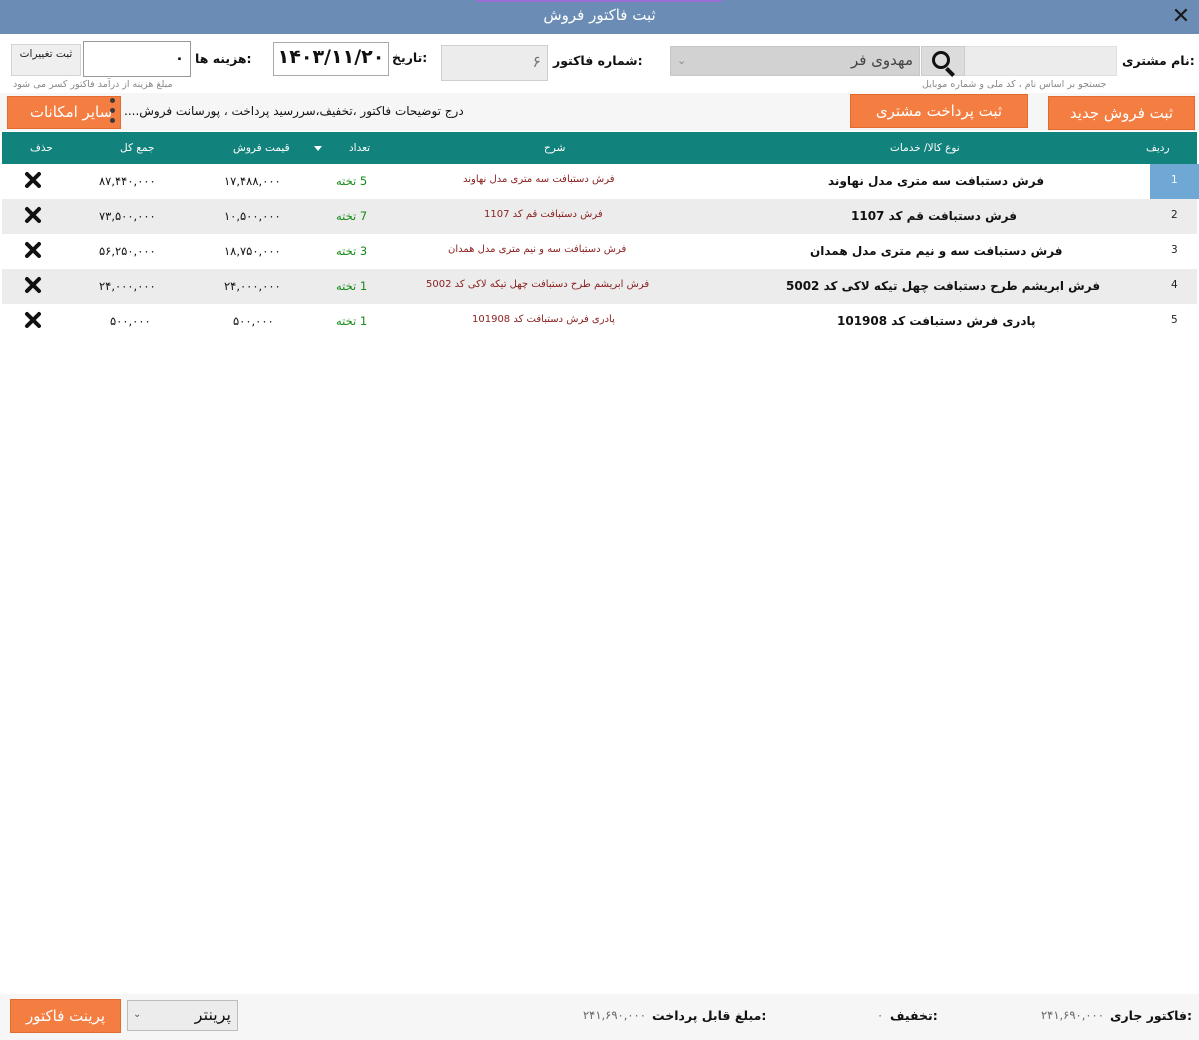 This screenshot has height=1040, width=1199. Describe the element at coordinates (939, 111) in the screenshot. I see `customer-payment-button: ثبت پرداخت مشتری` at that location.